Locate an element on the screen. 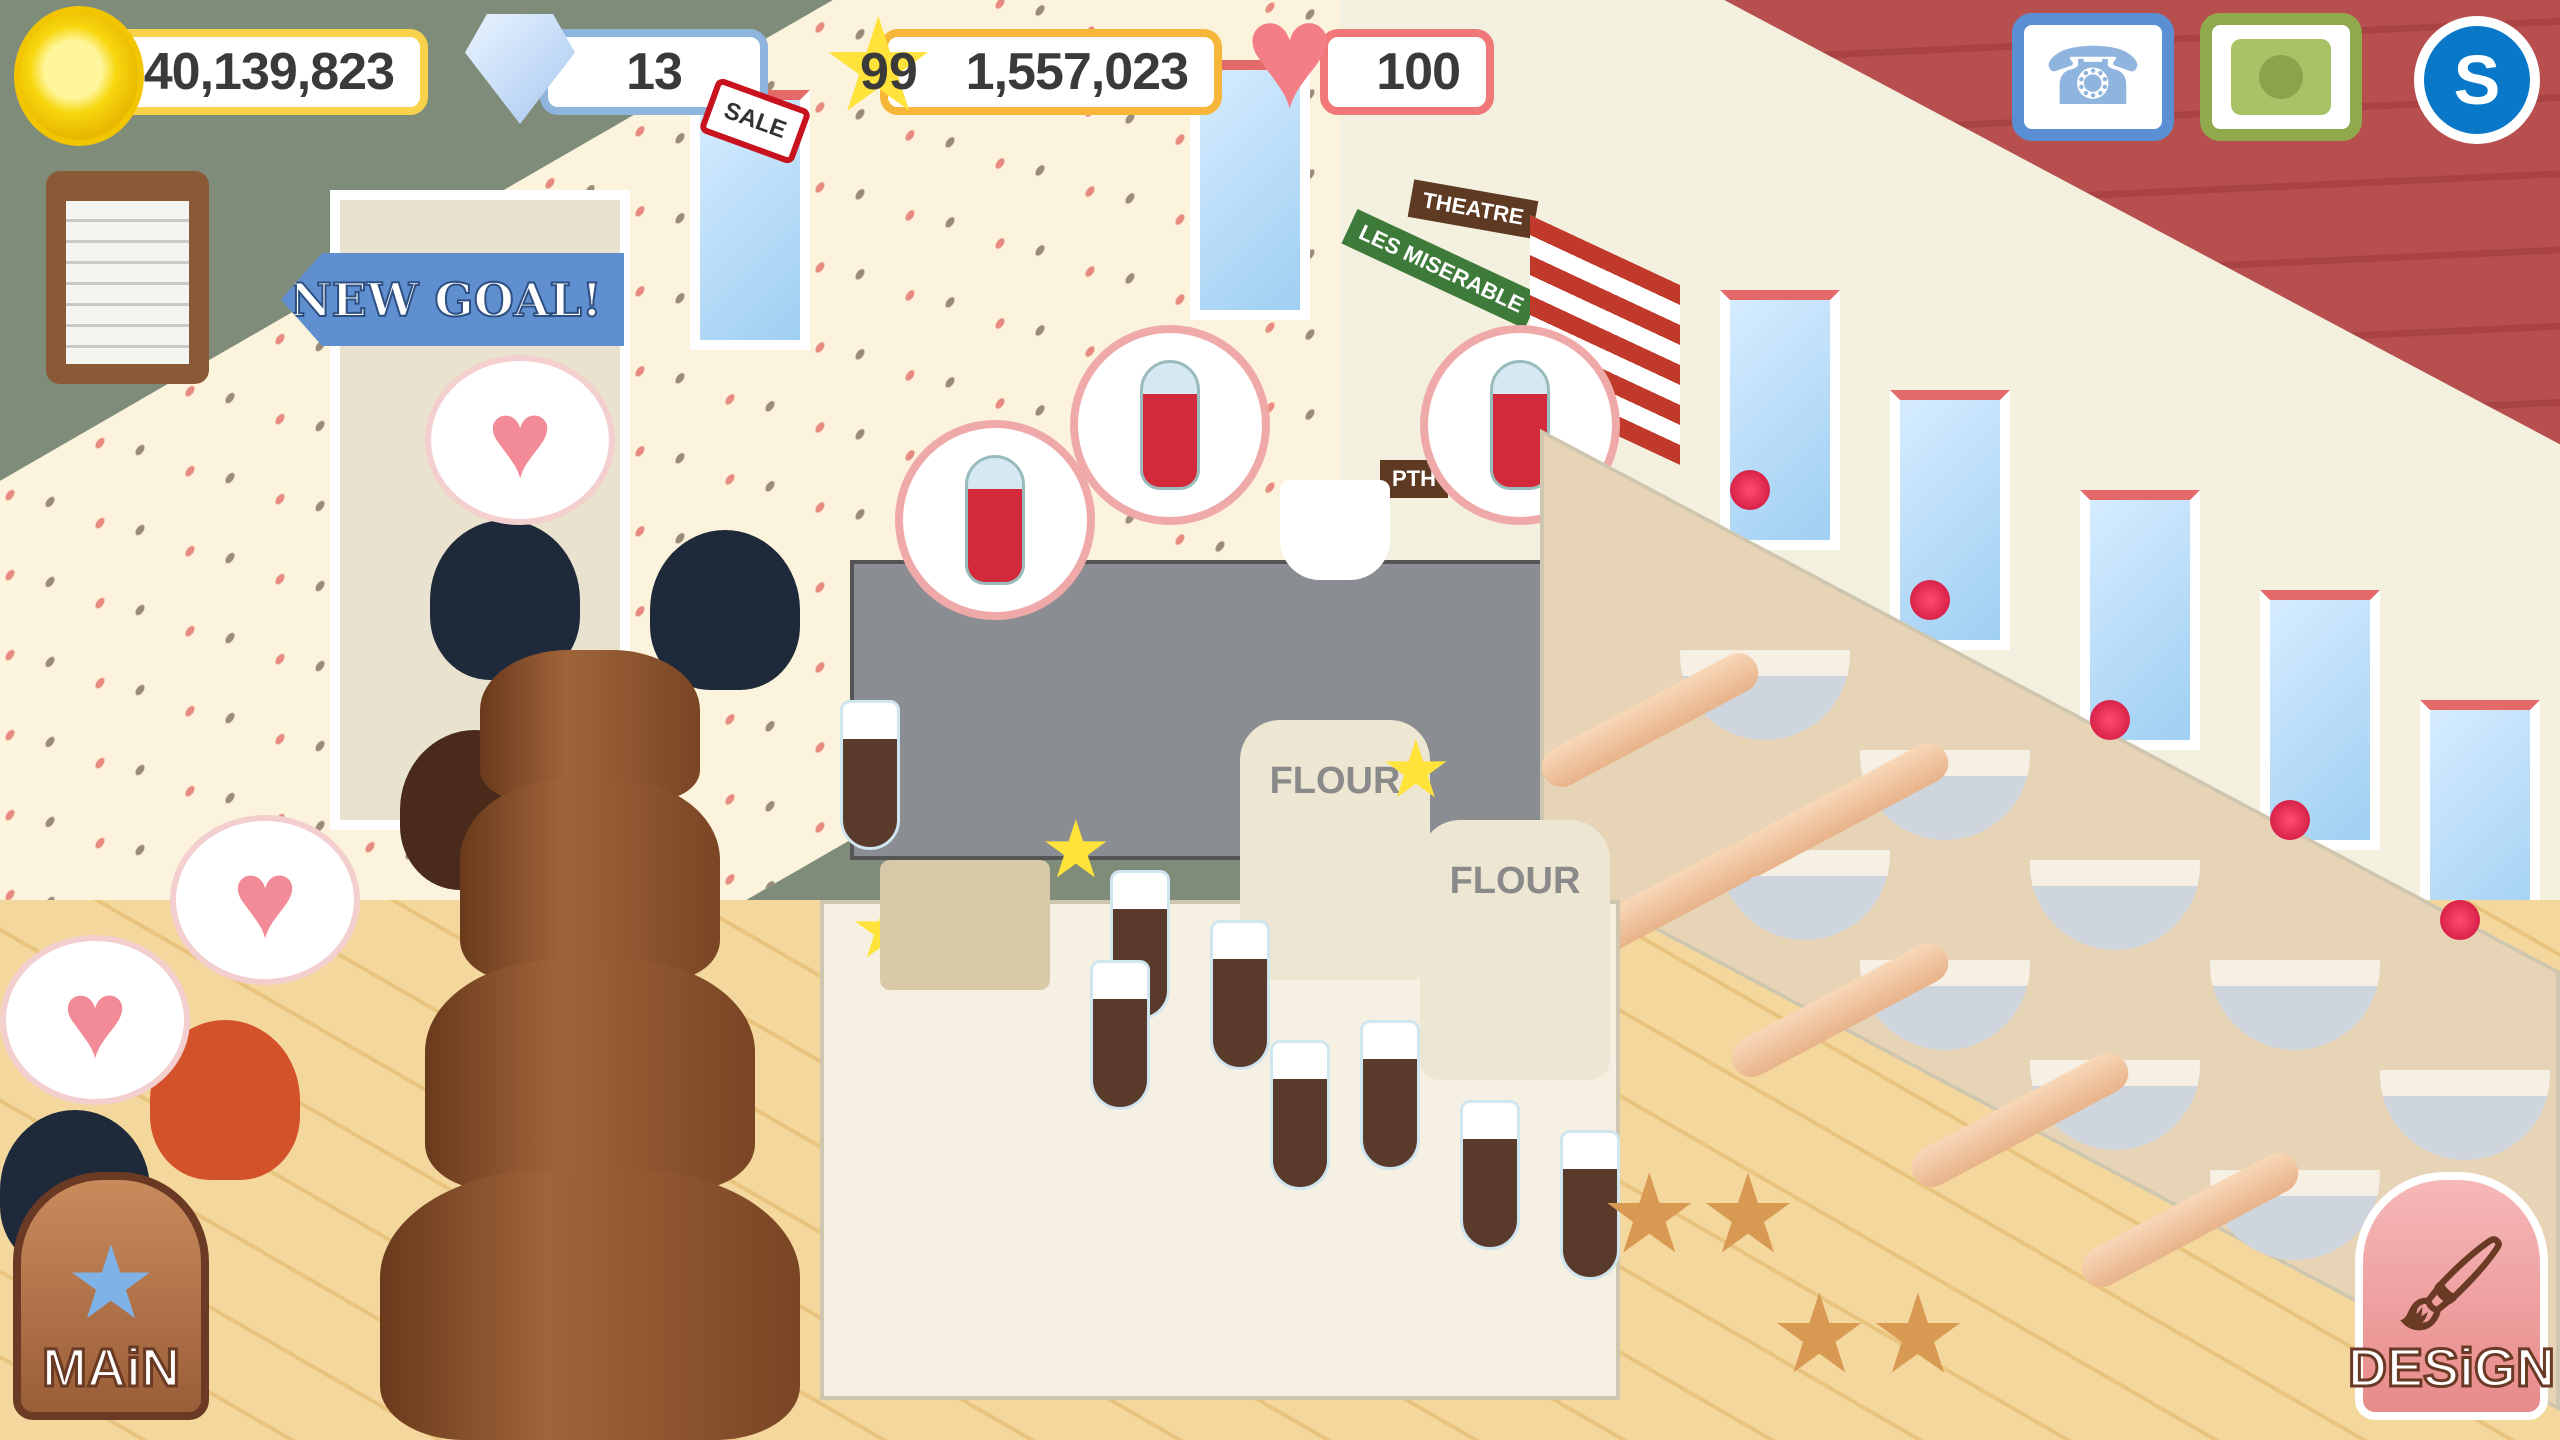  main-button: ★ MAiN is located at coordinates (111, 1296).